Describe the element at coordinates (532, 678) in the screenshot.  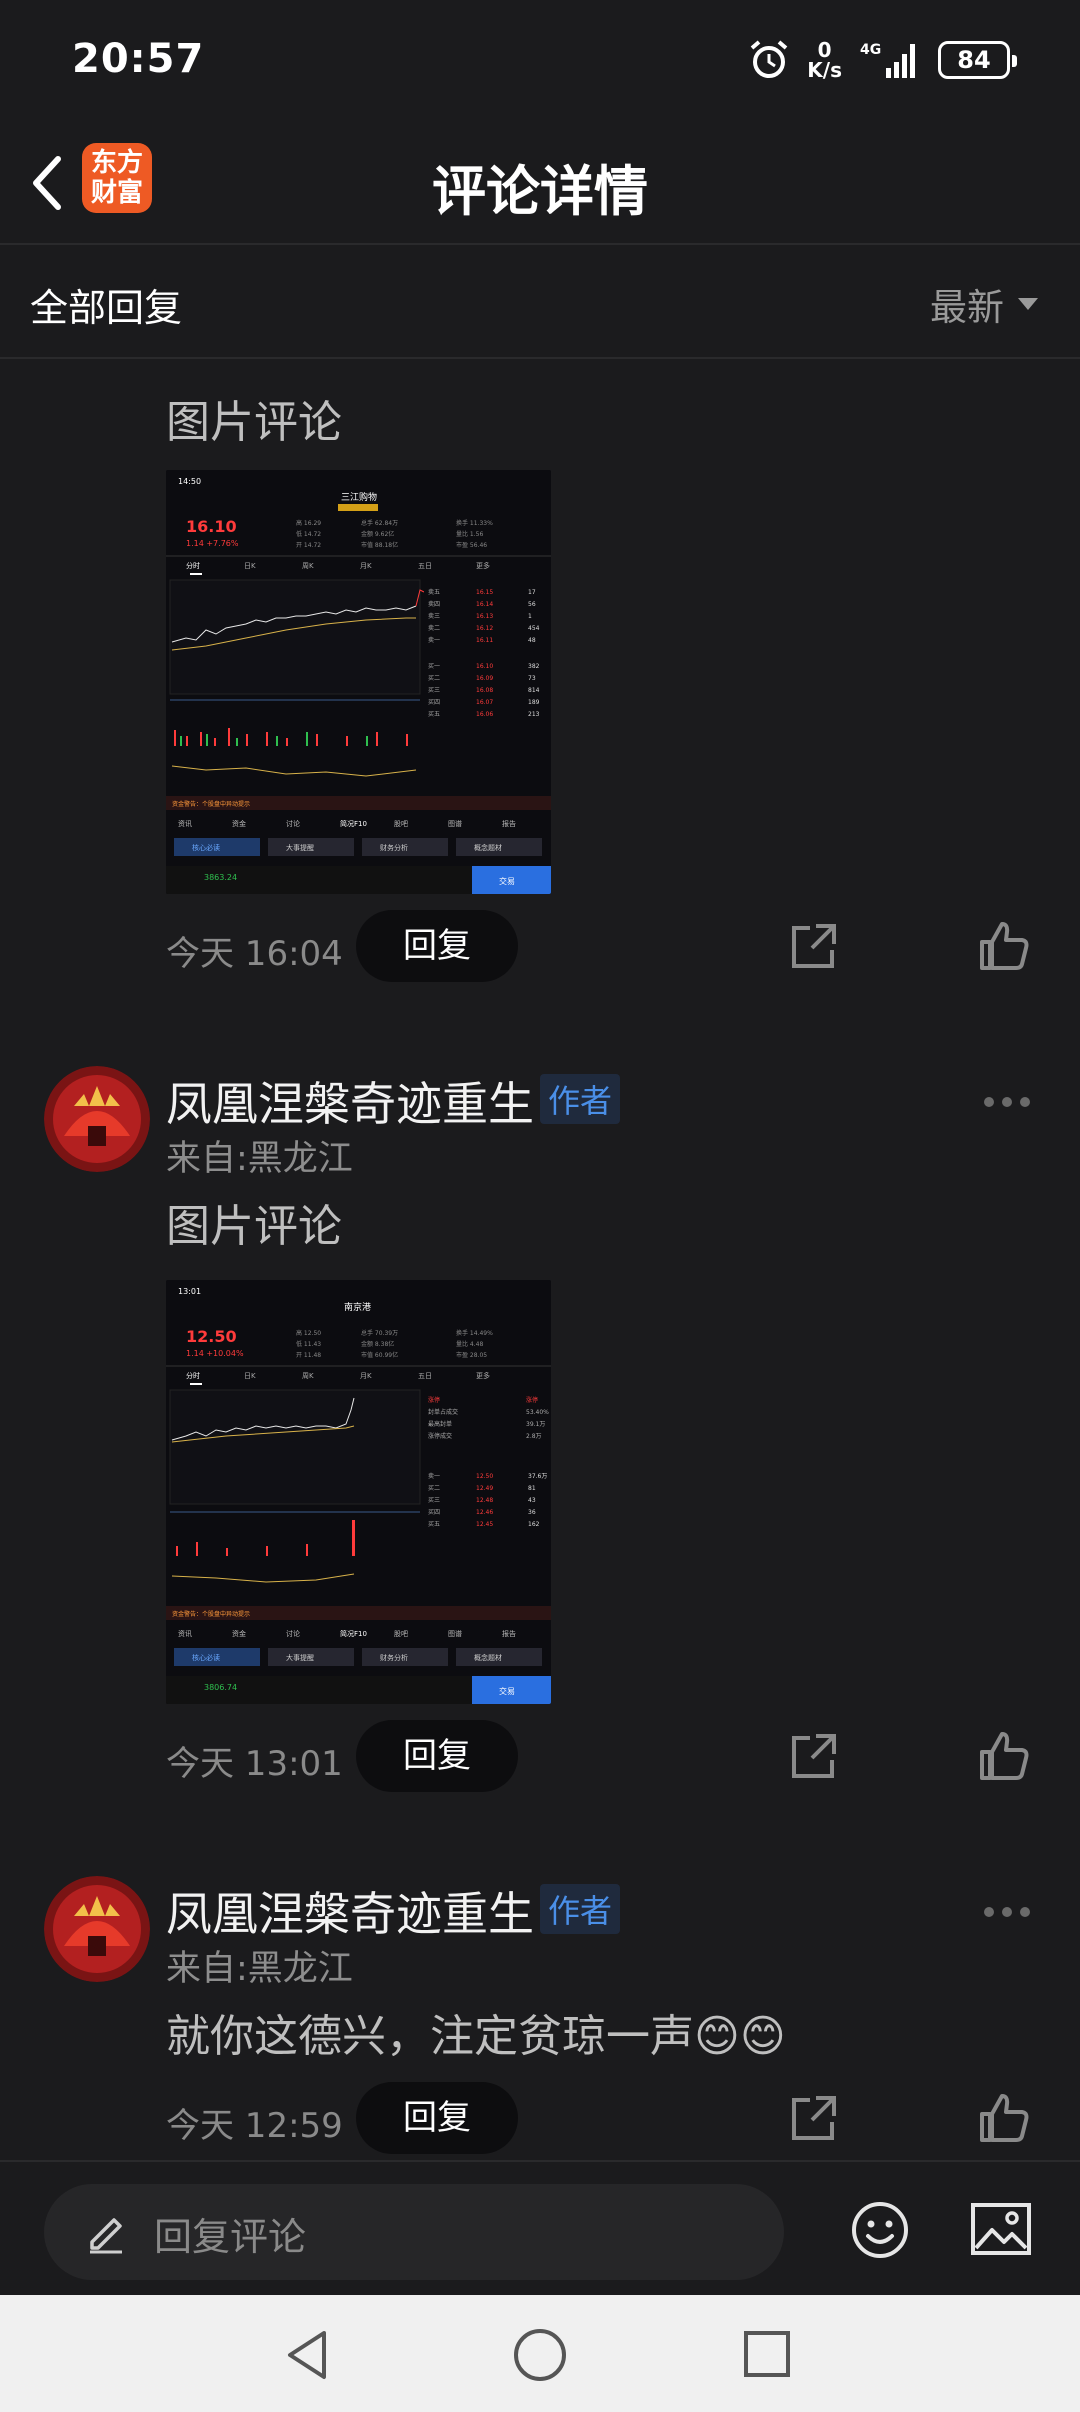
I see `quote-volume: 73` at that location.